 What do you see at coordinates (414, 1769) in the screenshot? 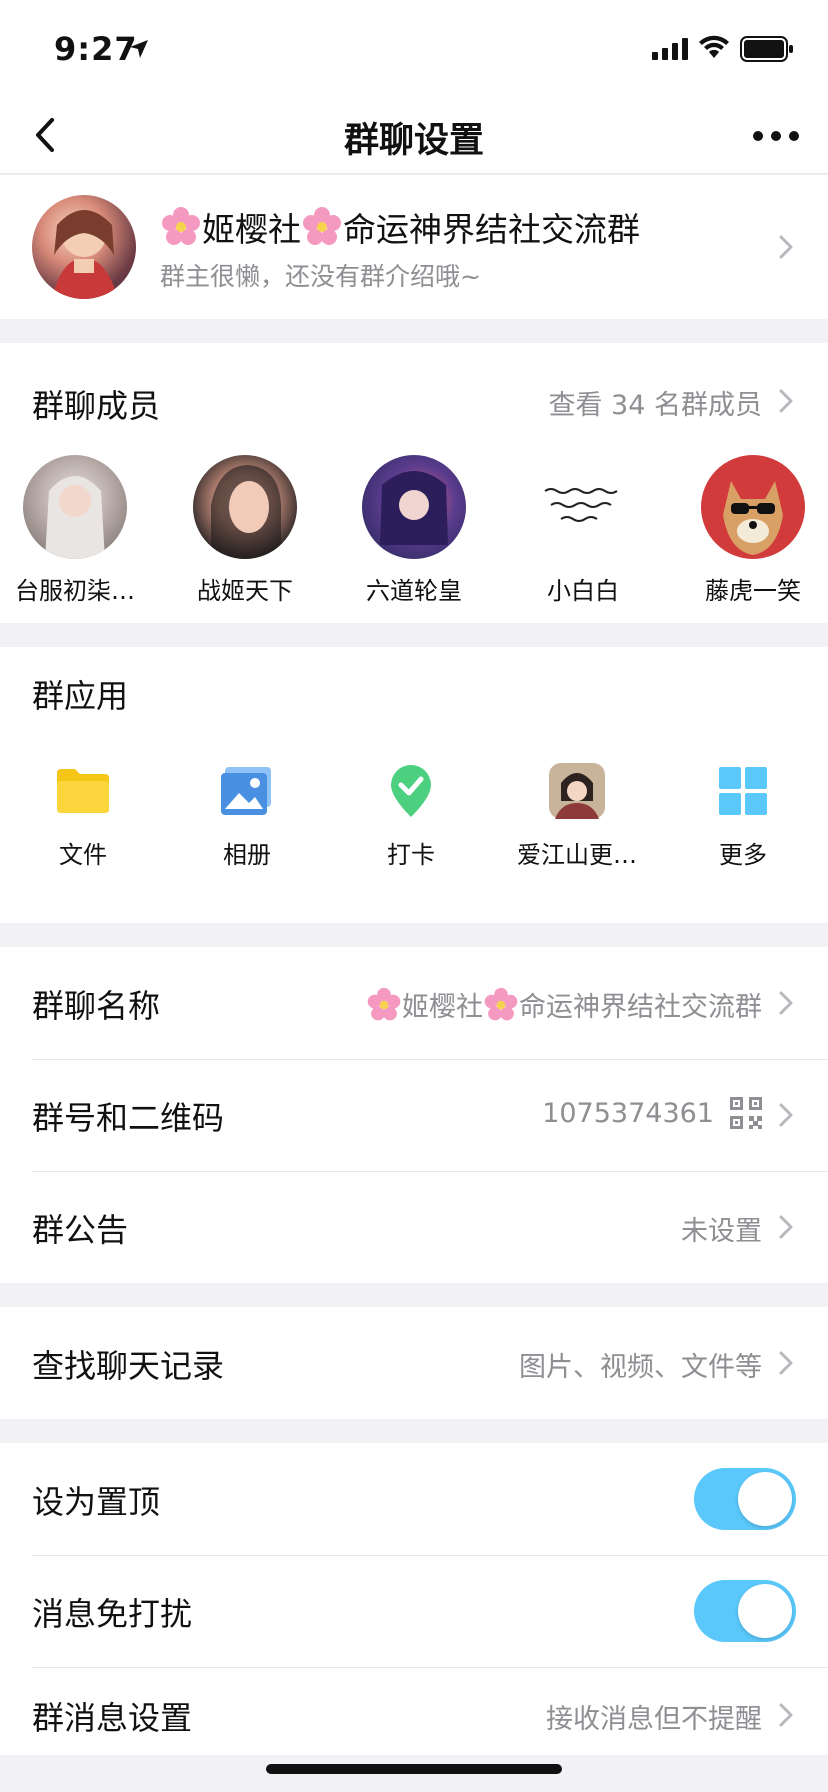
I see `home-indicator` at bounding box center [414, 1769].